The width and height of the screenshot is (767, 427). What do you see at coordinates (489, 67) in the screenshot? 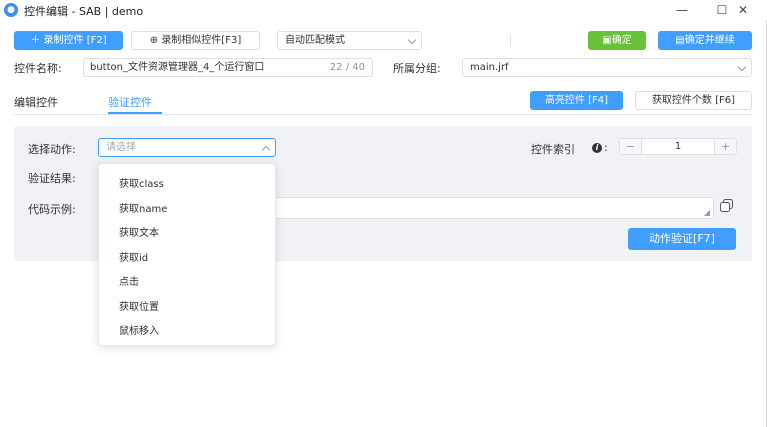
I see `group-value: main.jrf` at bounding box center [489, 67].